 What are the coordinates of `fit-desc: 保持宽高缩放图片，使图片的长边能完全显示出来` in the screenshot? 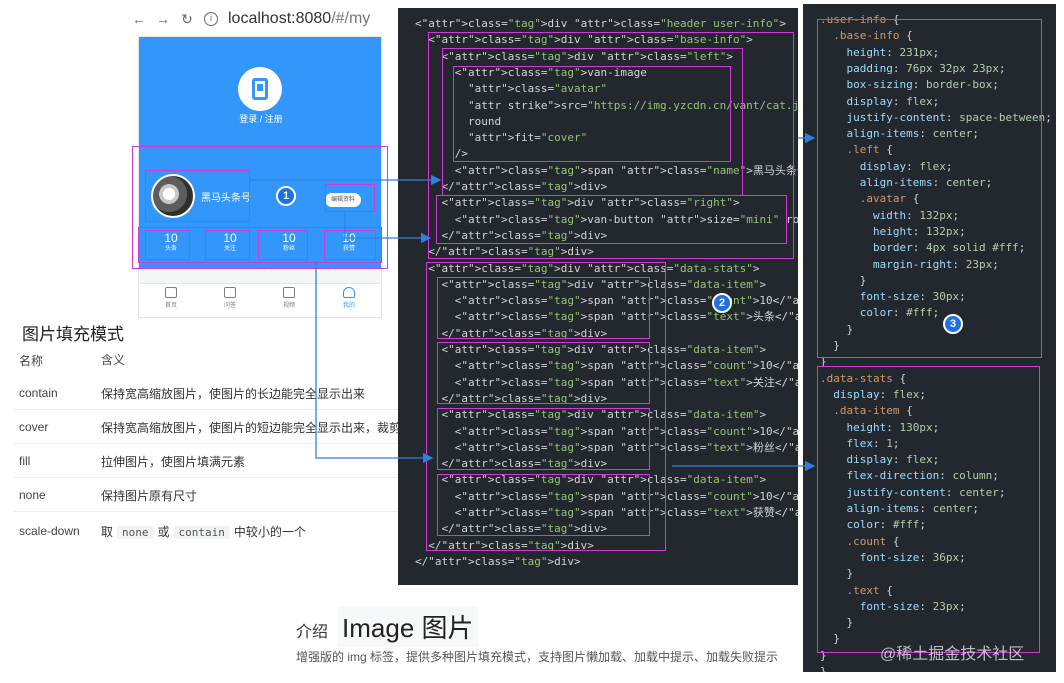 It's located at (233, 394).